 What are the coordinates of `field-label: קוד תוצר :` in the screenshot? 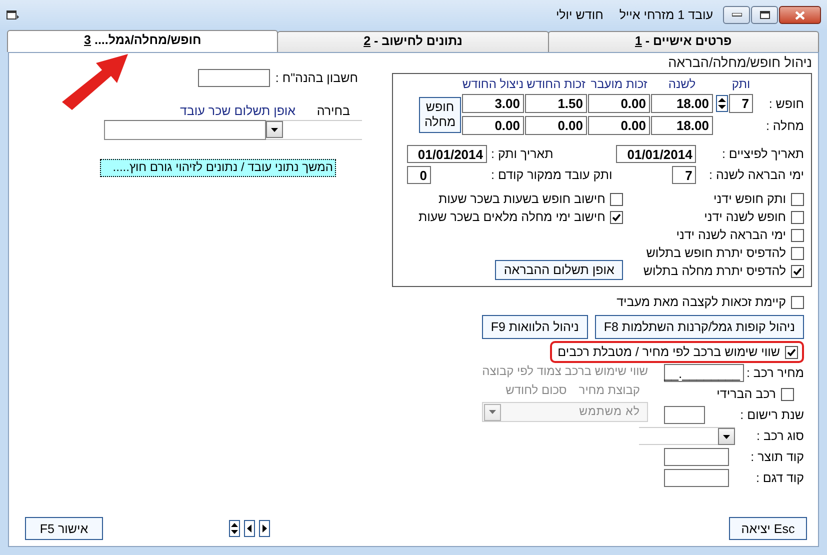 It's located at (777, 457).